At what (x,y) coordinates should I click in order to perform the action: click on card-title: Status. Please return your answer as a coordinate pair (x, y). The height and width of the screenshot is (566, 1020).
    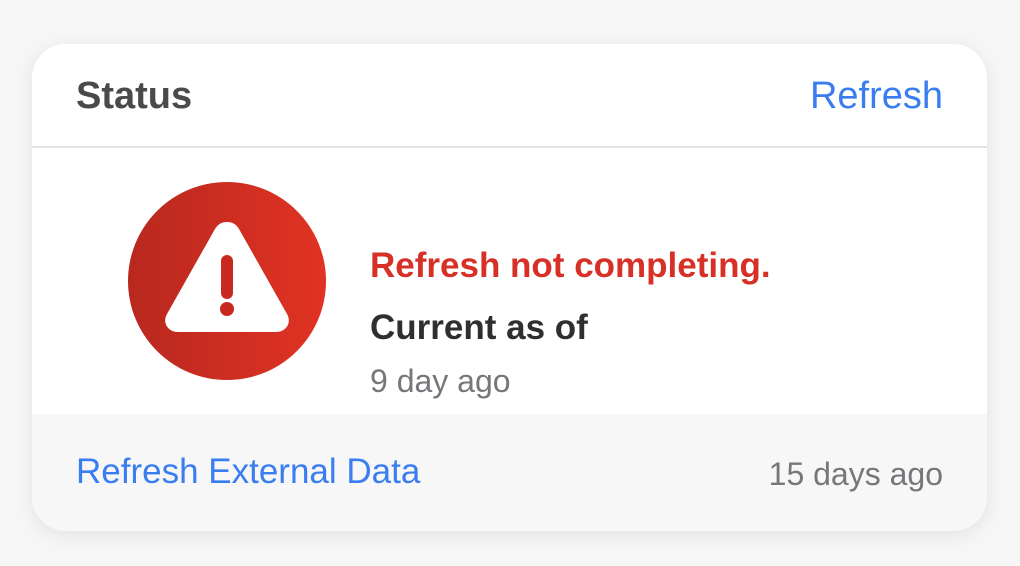
    Looking at the image, I should click on (134, 96).